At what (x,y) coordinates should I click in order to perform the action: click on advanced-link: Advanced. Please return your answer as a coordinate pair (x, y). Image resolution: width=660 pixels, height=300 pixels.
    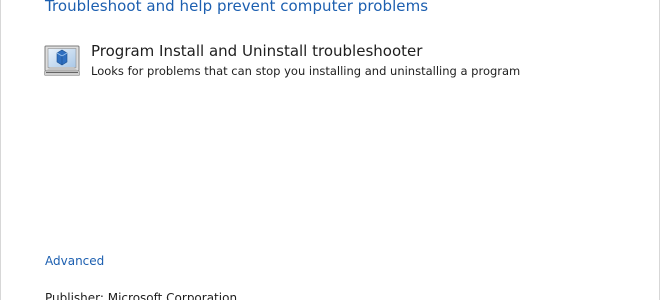
    Looking at the image, I should click on (74, 261).